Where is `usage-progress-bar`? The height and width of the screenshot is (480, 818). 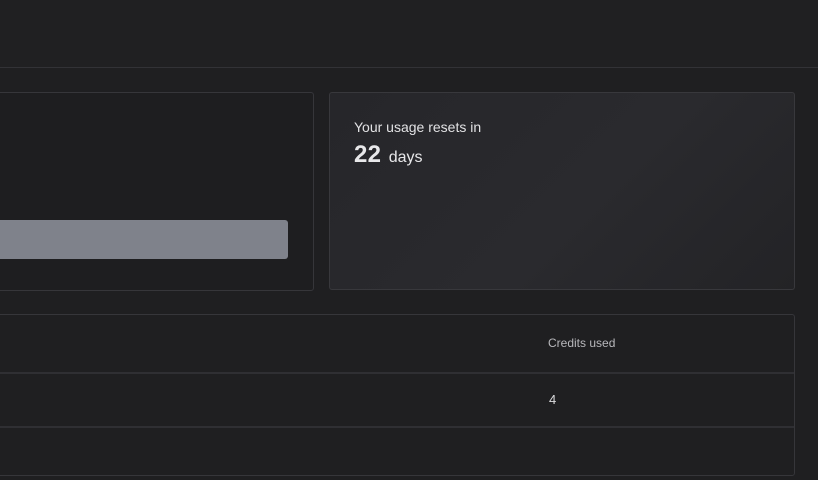 usage-progress-bar is located at coordinates (144, 239).